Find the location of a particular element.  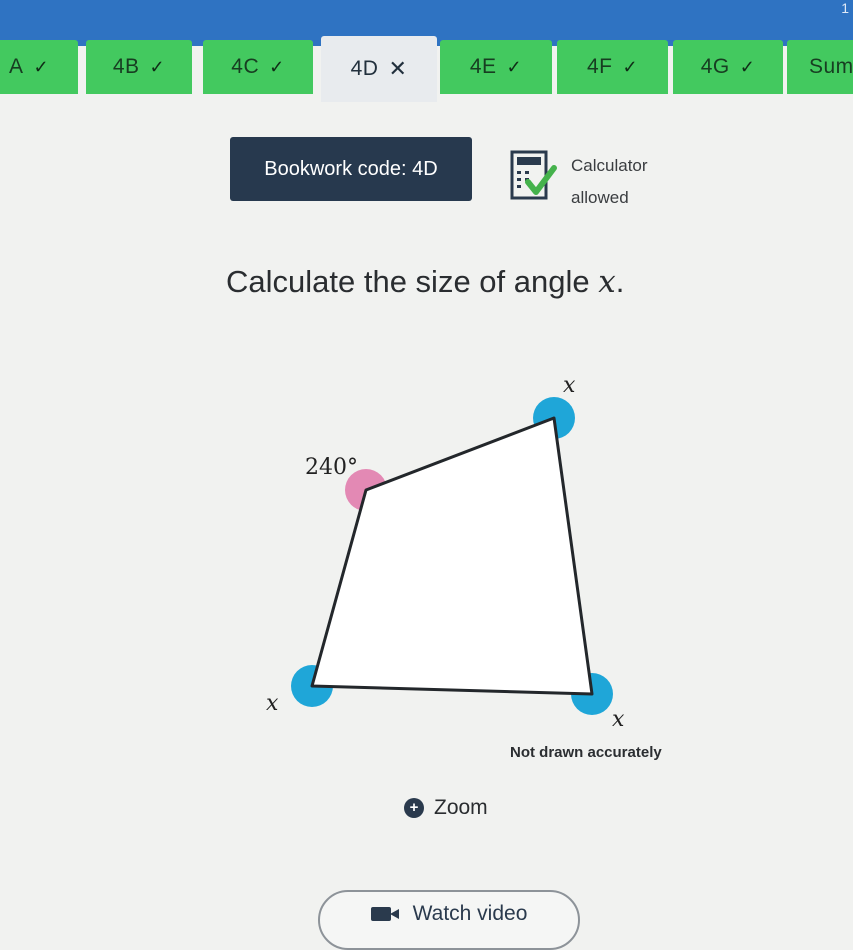

question-prefix: Calculate the size of angle is located at coordinates (412, 281).